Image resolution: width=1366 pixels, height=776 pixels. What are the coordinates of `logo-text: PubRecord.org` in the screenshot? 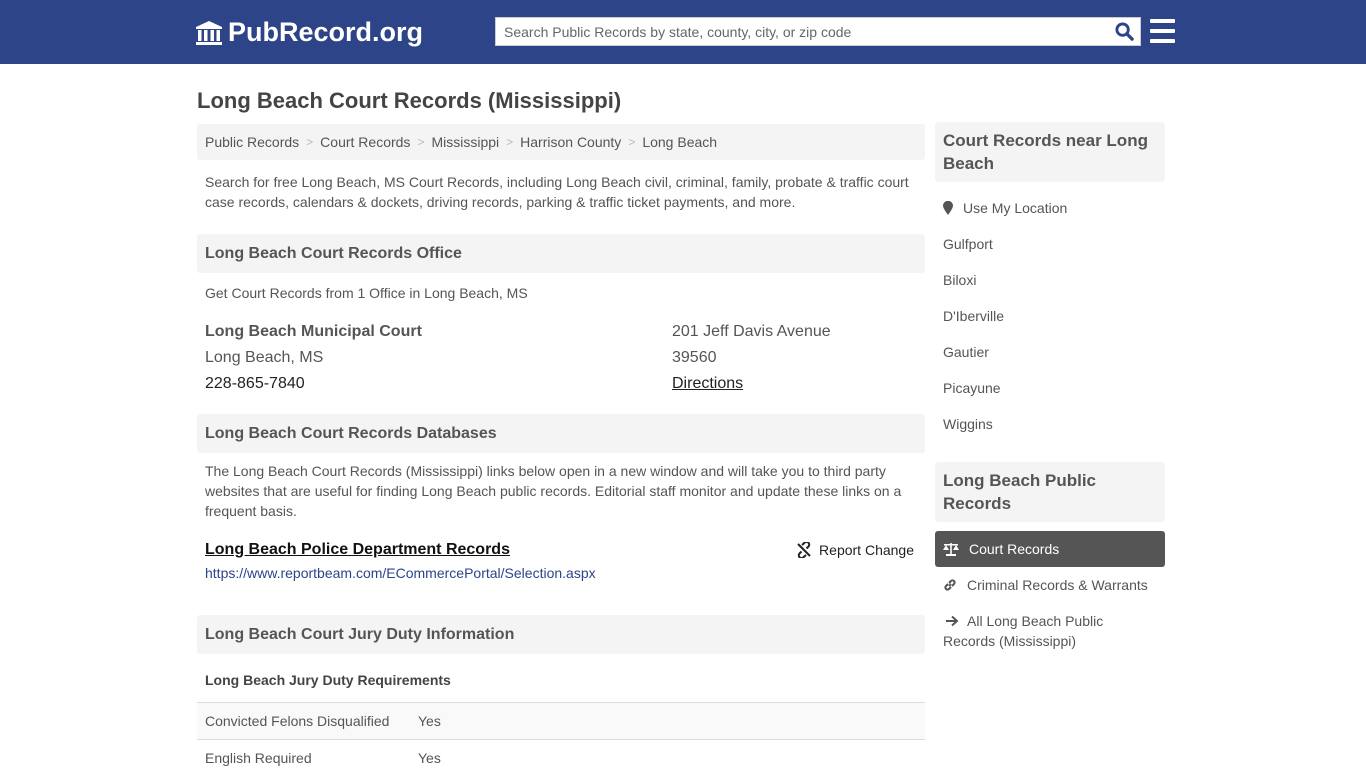 It's located at (326, 32).